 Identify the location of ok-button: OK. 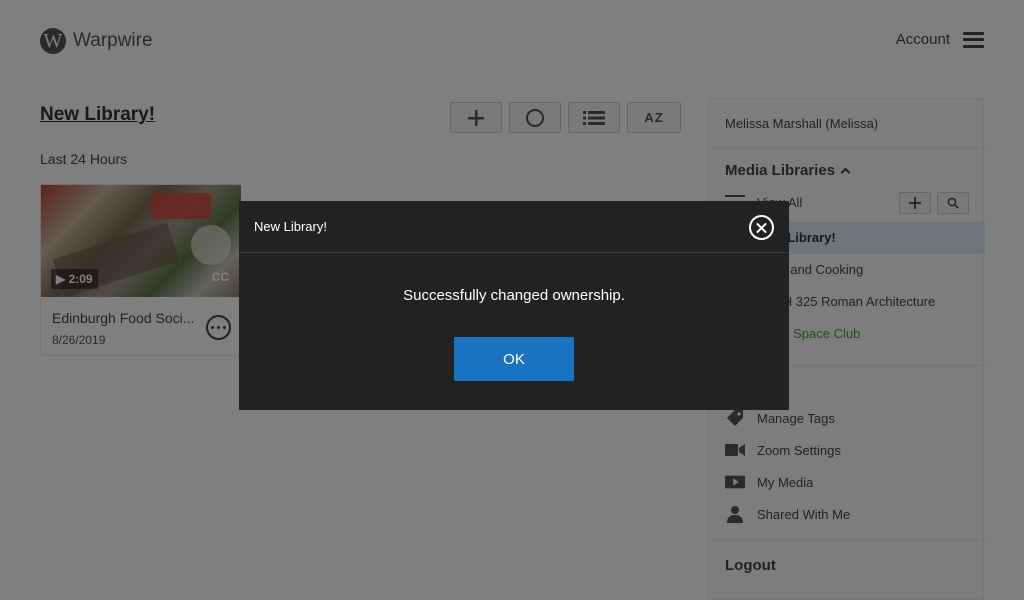
(514, 359).